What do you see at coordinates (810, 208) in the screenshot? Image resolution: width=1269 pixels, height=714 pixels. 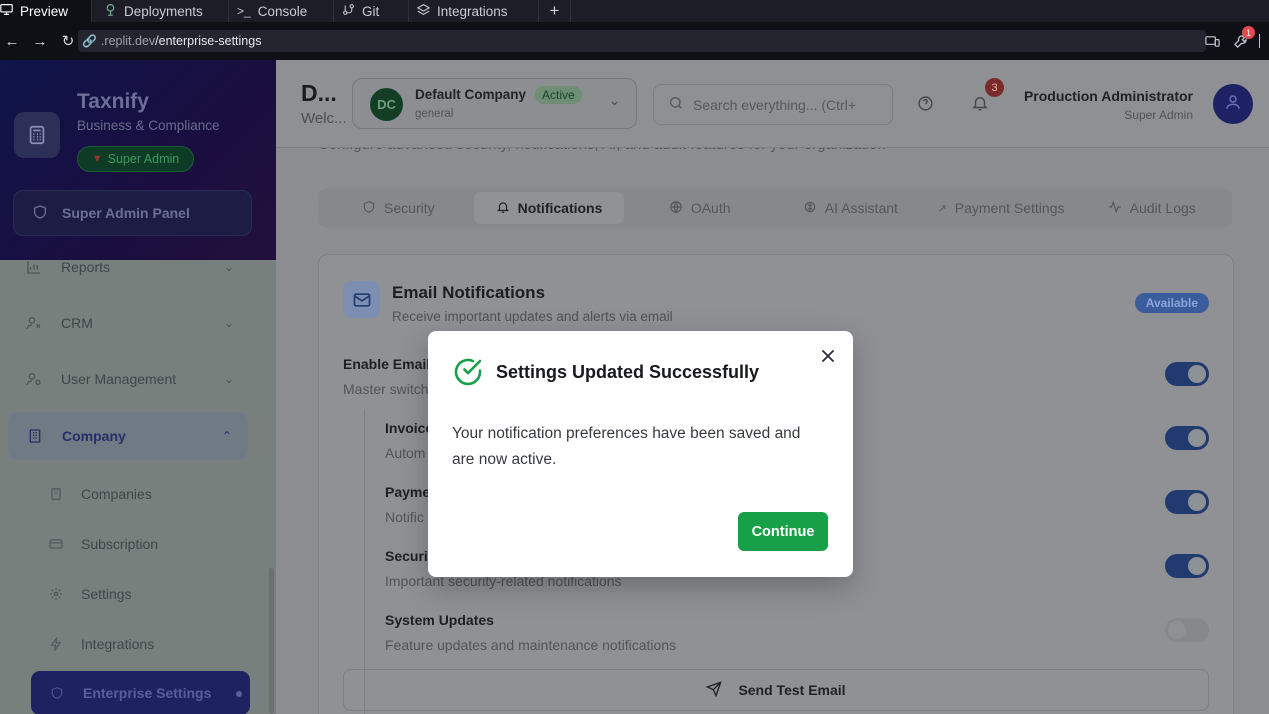 I see `brain-icon` at bounding box center [810, 208].